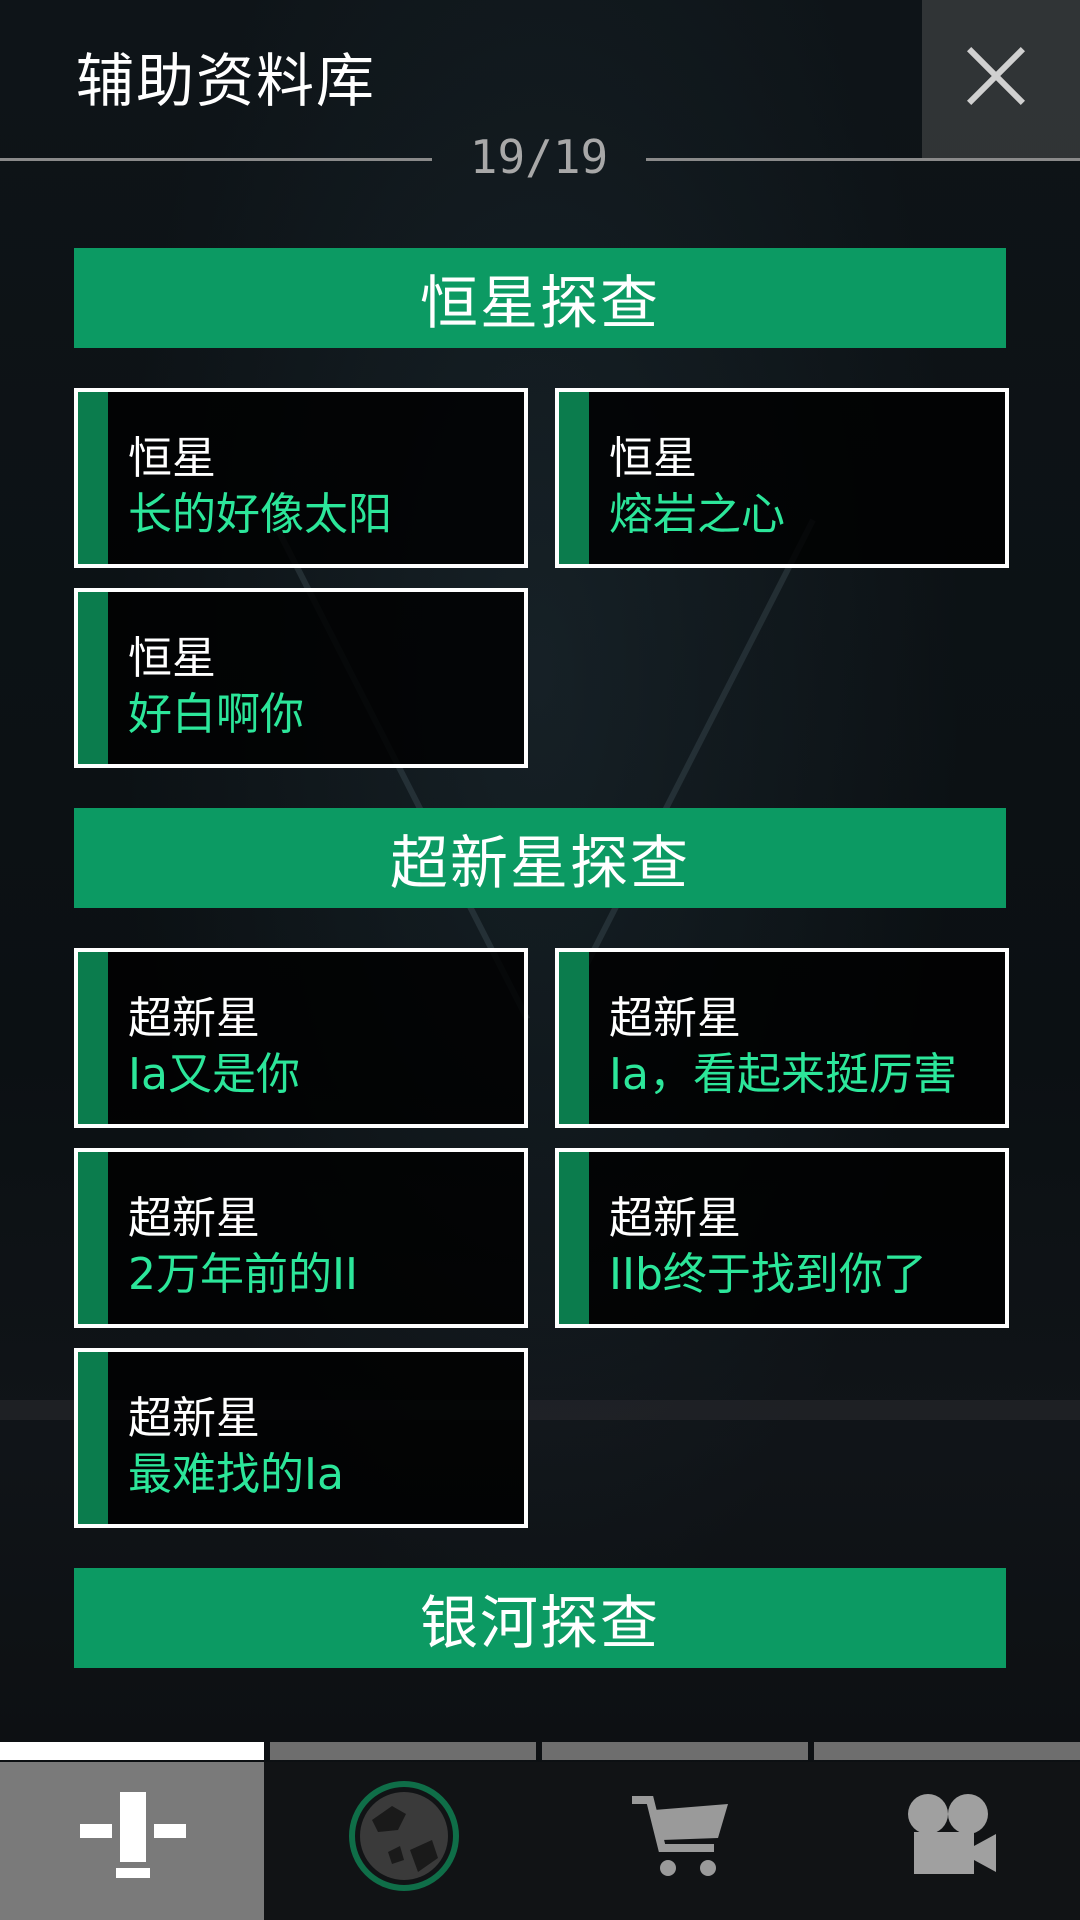  I want to click on close-button, so click(1001, 79).